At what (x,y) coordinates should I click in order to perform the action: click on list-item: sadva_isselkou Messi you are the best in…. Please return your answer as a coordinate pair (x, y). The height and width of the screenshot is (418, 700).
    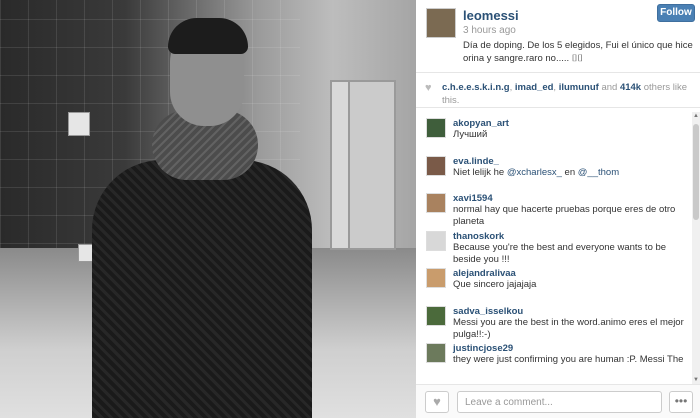
    Looking at the image, I should click on (553, 320).